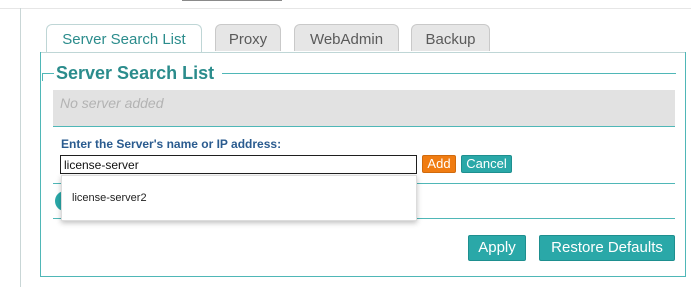  What do you see at coordinates (248, 37) in the screenshot?
I see `tab-proxy: Proxy` at bounding box center [248, 37].